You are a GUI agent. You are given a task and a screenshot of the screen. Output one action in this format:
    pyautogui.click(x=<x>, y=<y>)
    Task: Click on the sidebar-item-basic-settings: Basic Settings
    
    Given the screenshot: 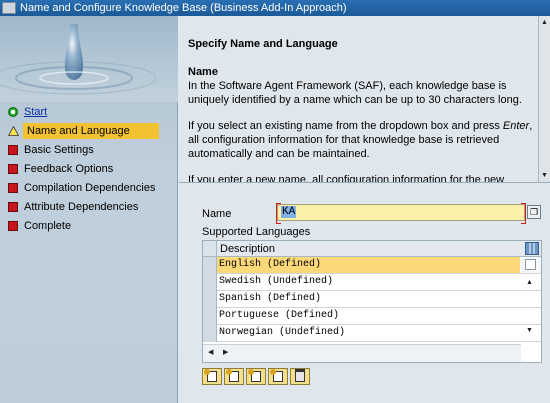 What is the action you would take?
    pyautogui.click(x=89, y=149)
    